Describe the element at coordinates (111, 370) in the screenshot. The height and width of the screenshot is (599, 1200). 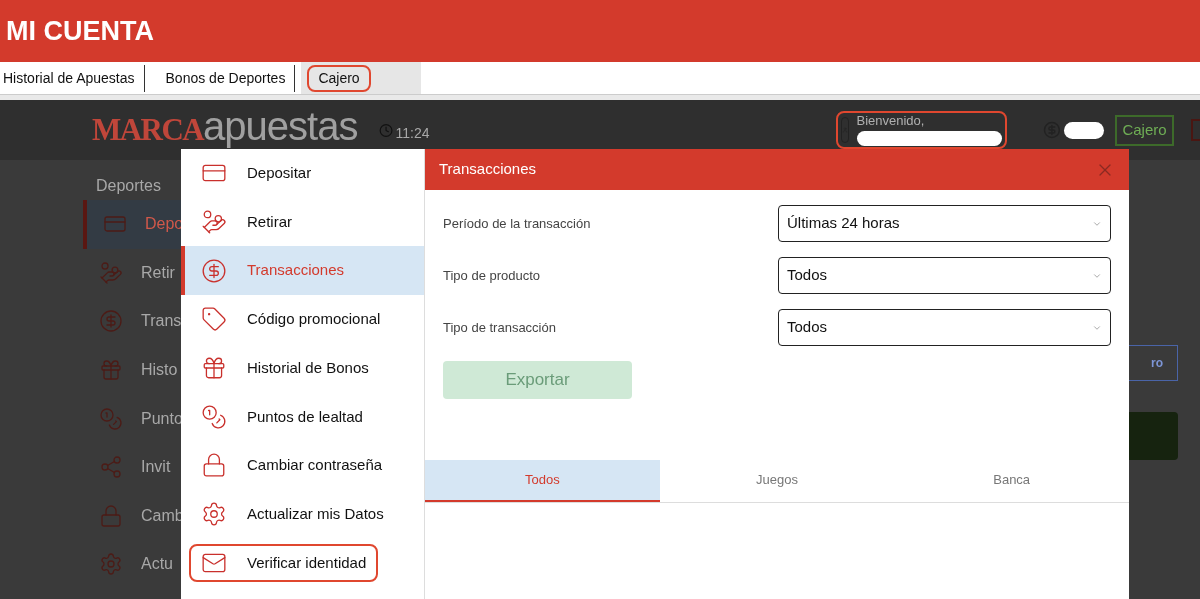
I see `gift-icon` at that location.